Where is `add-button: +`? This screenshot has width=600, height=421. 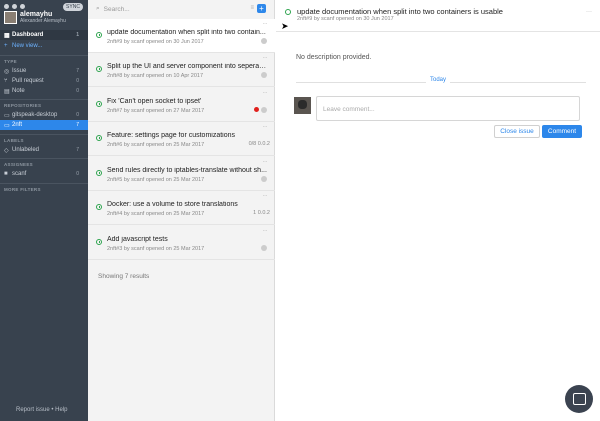 add-button: + is located at coordinates (261, 8).